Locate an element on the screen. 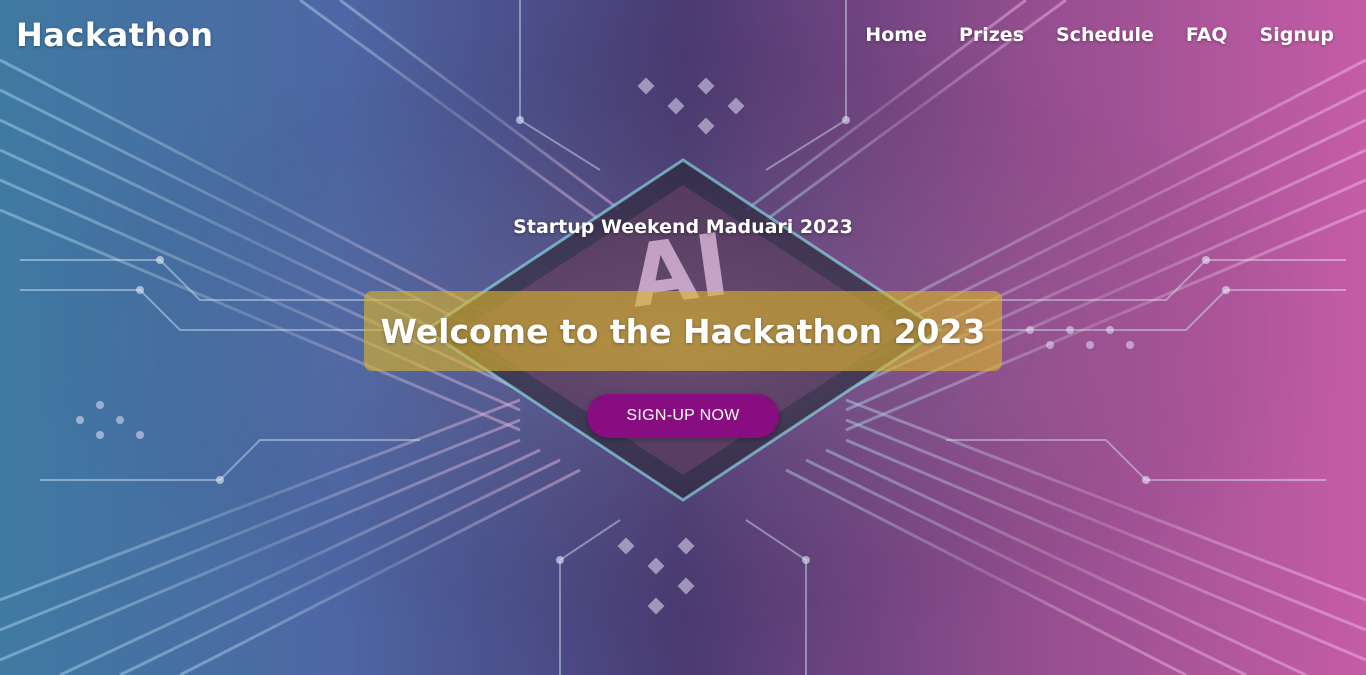 This screenshot has width=1366, height=675. nav-link-home: Home is located at coordinates (896, 35).